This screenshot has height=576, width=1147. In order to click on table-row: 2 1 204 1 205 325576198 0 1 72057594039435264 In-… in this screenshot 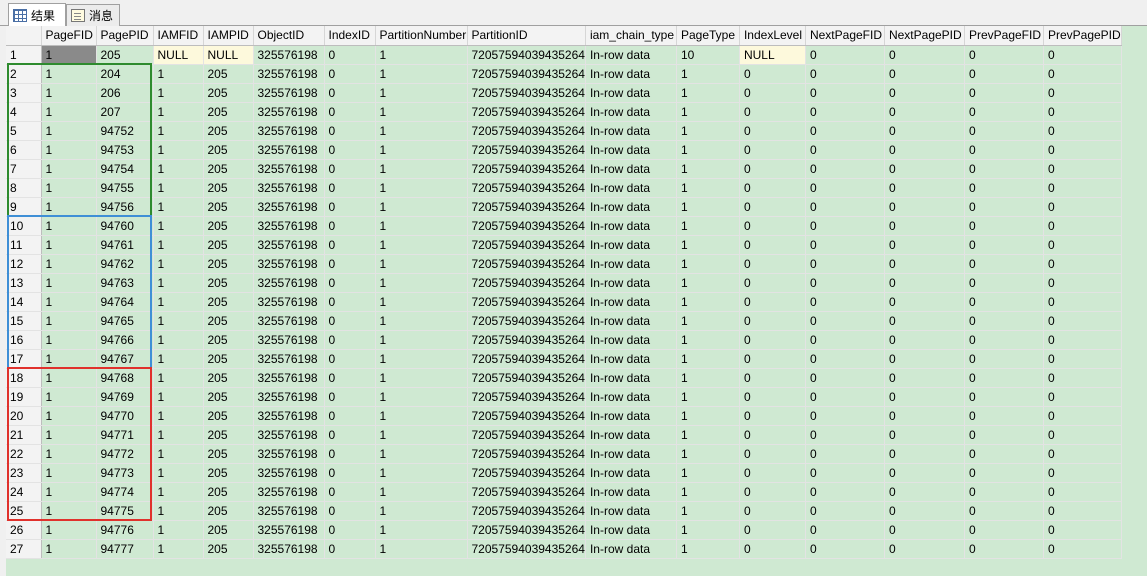, I will do `click(564, 74)`.